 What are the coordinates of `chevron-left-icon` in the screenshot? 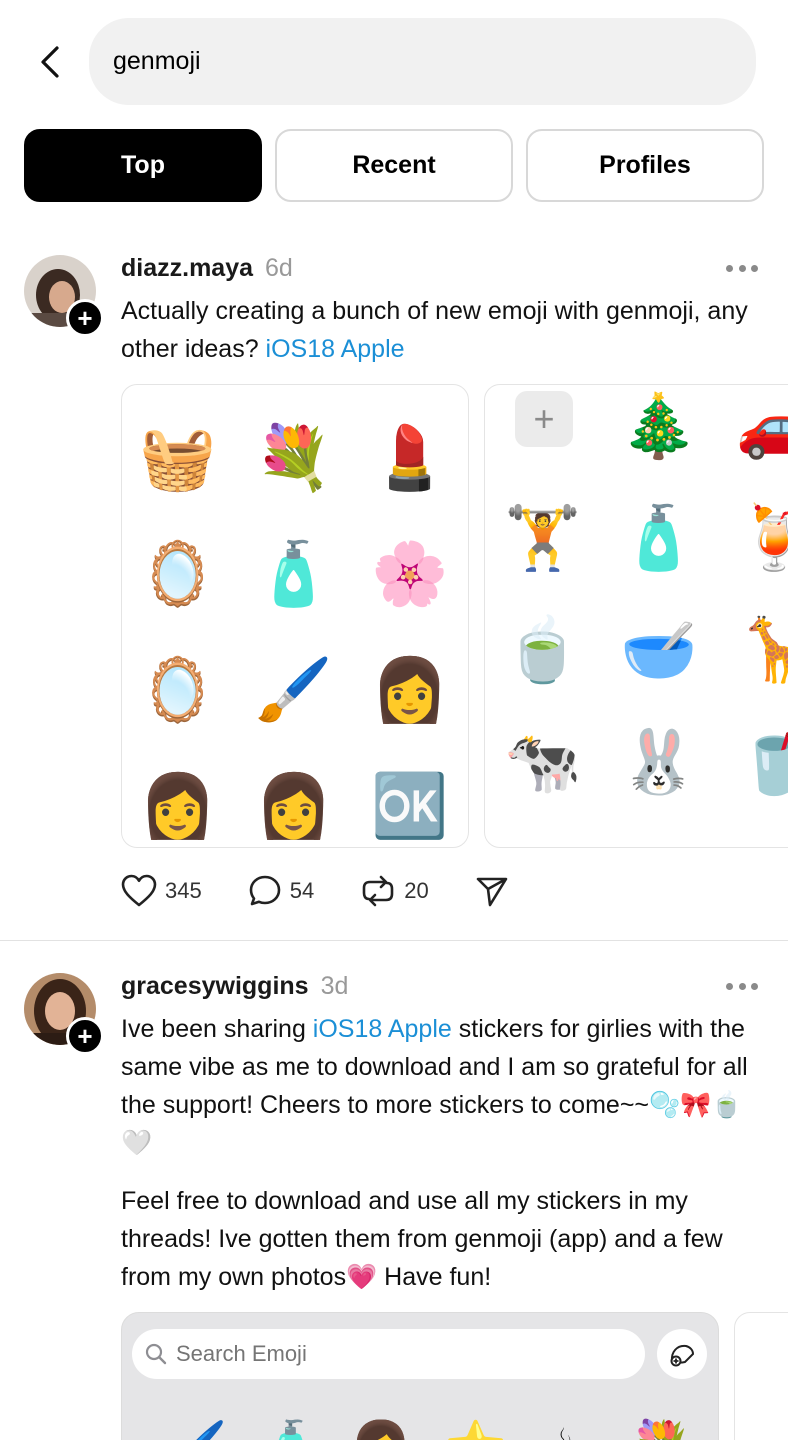 It's located at (50, 62).